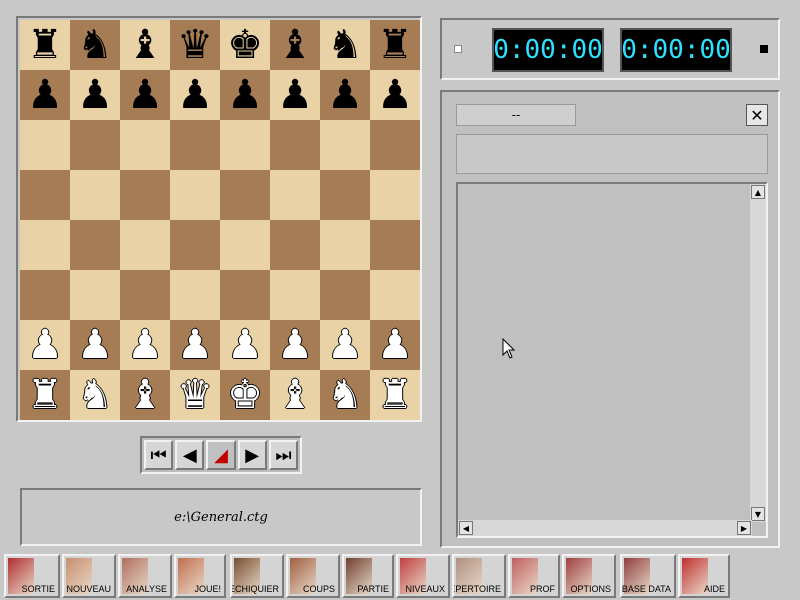  What do you see at coordinates (195, 295) in the screenshot?
I see `square-d3` at bounding box center [195, 295].